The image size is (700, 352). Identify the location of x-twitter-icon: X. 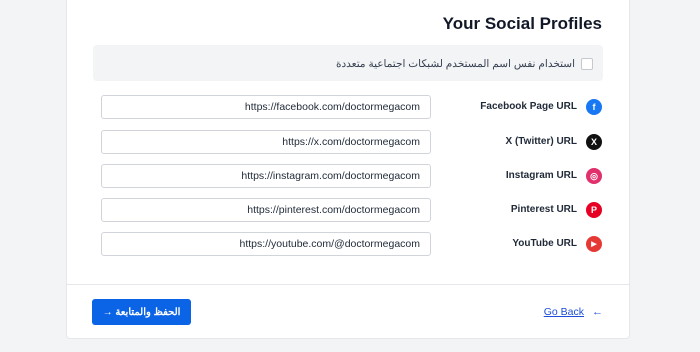
(594, 142).